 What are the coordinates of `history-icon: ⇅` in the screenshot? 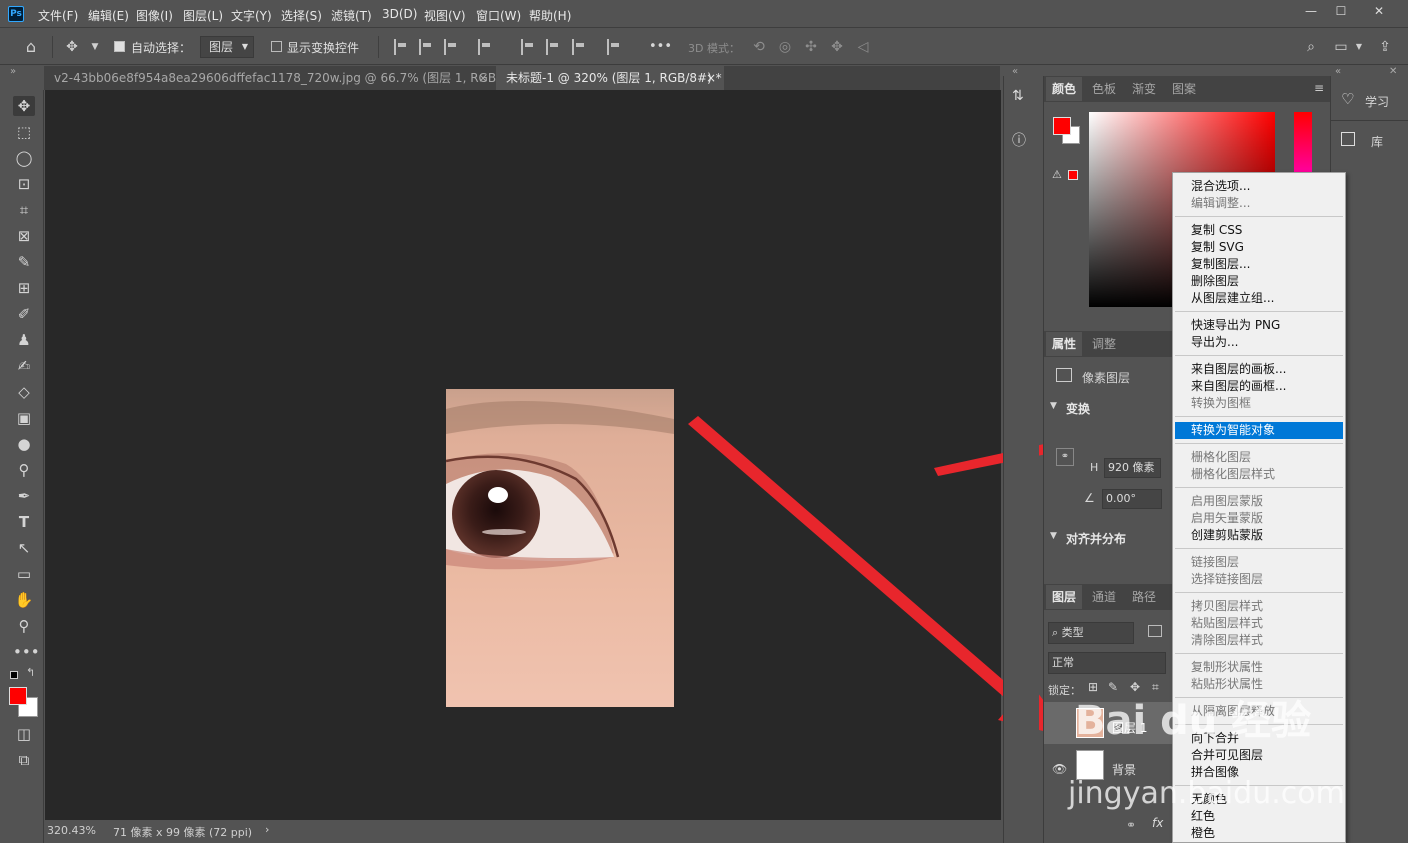 It's located at (1022, 98).